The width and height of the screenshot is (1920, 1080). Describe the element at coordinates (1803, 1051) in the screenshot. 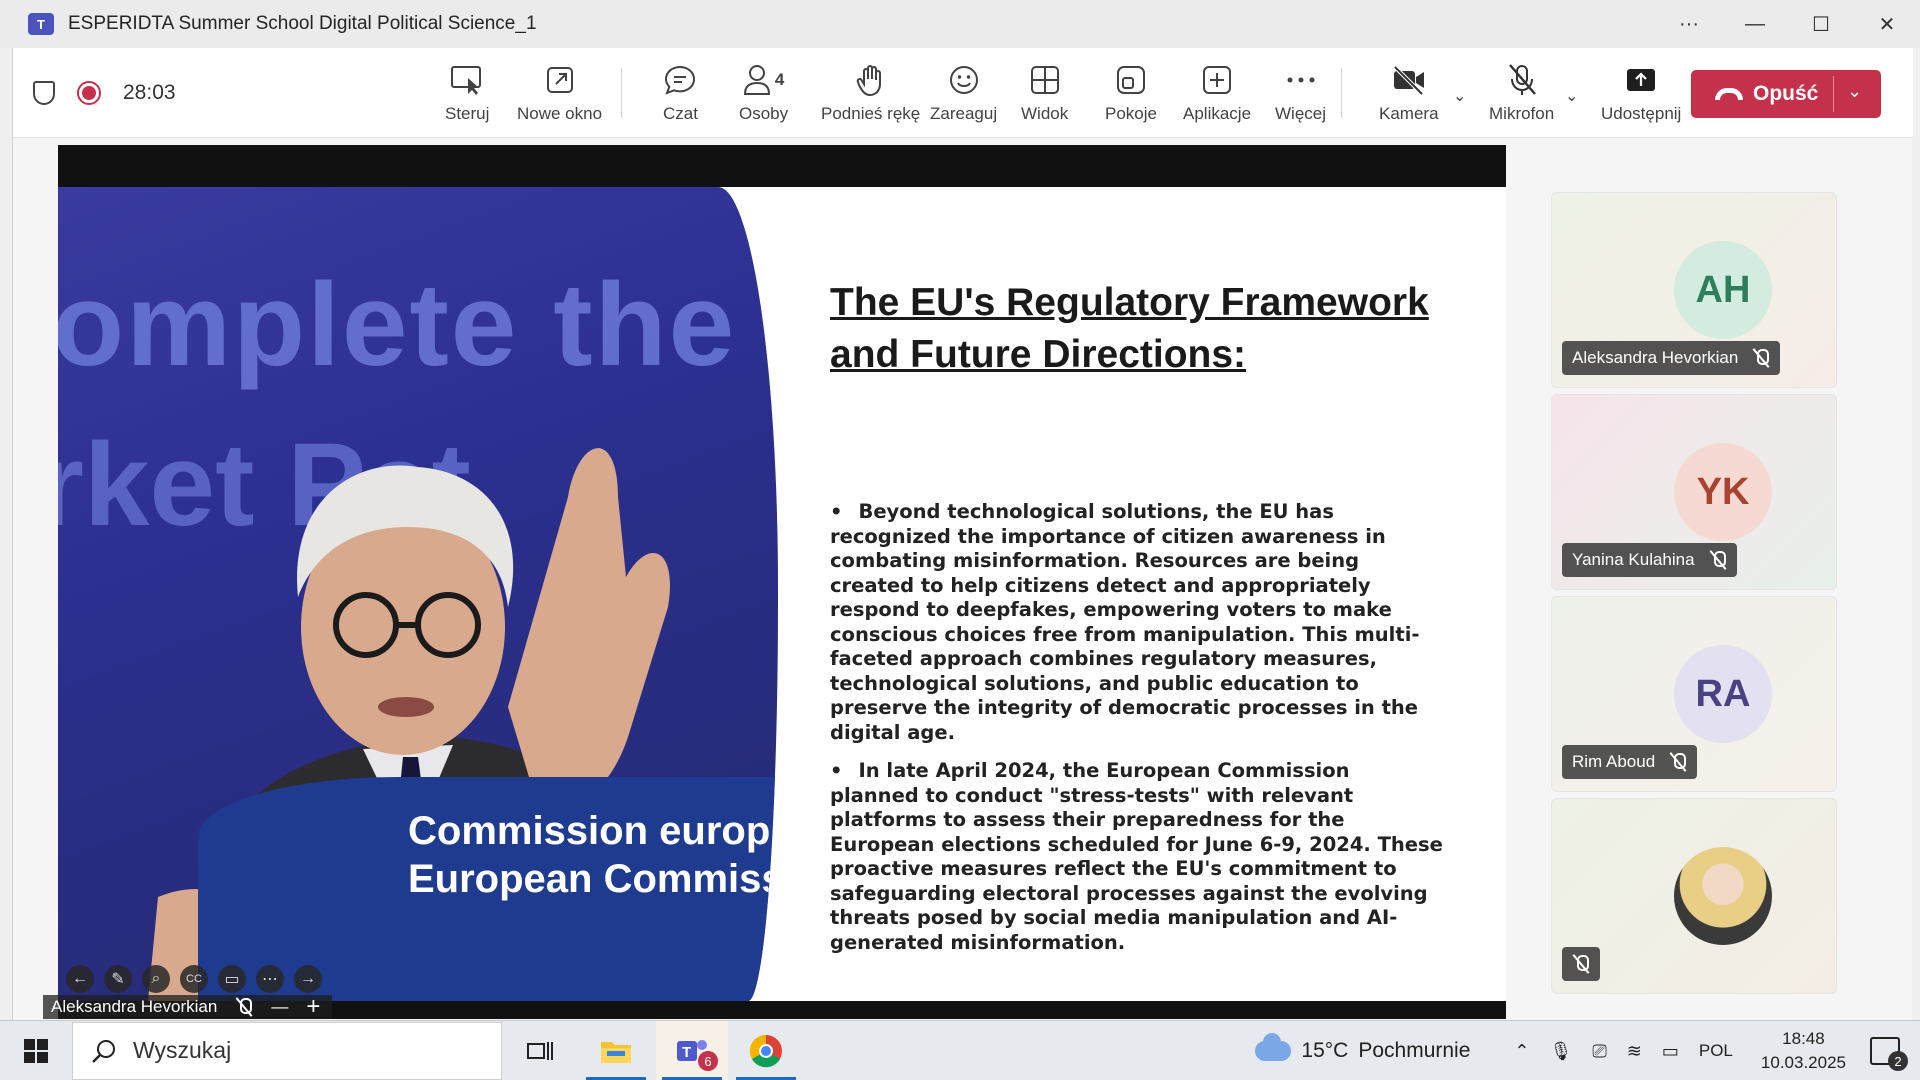

I see `clock: 18:48 10.03.2025` at that location.